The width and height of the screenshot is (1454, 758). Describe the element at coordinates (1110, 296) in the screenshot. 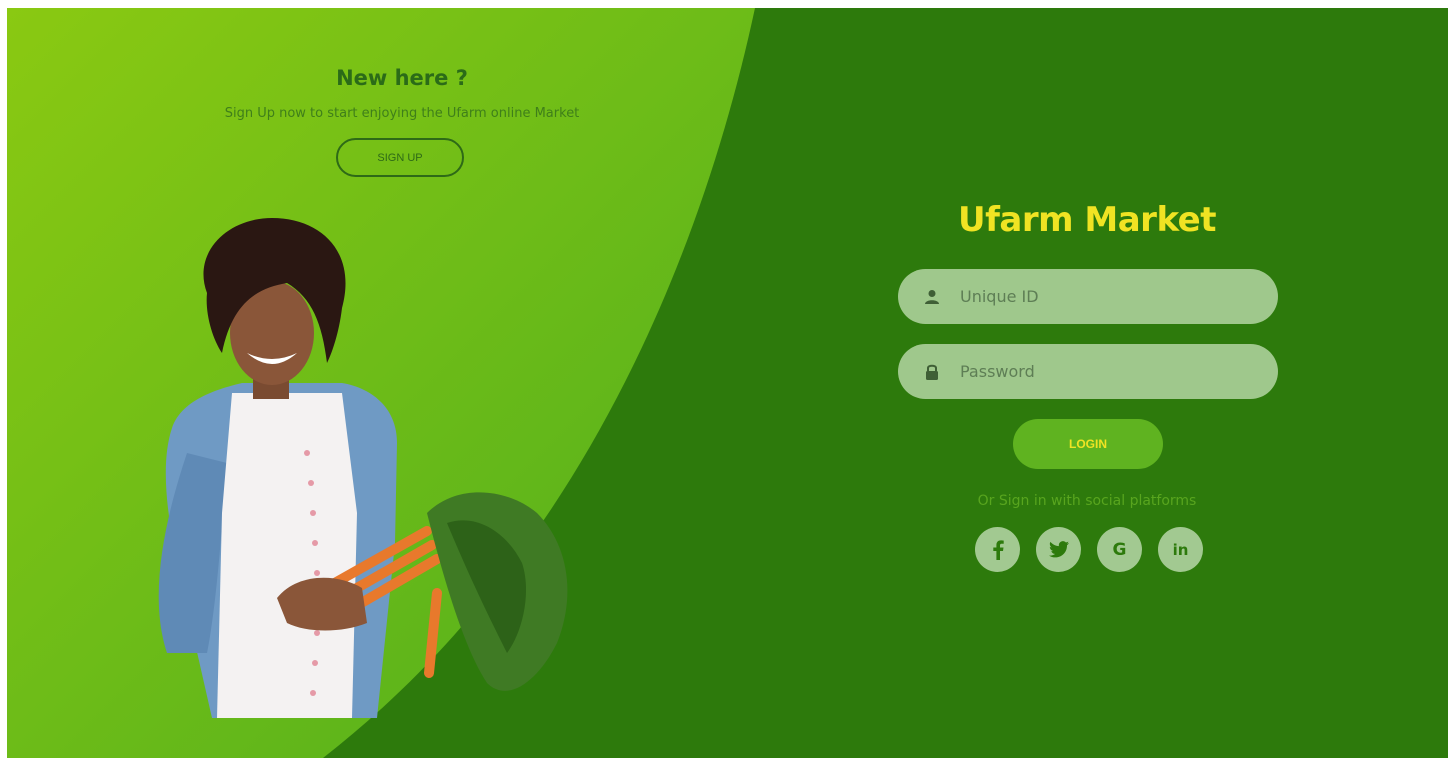

I see `unique-id-input` at that location.